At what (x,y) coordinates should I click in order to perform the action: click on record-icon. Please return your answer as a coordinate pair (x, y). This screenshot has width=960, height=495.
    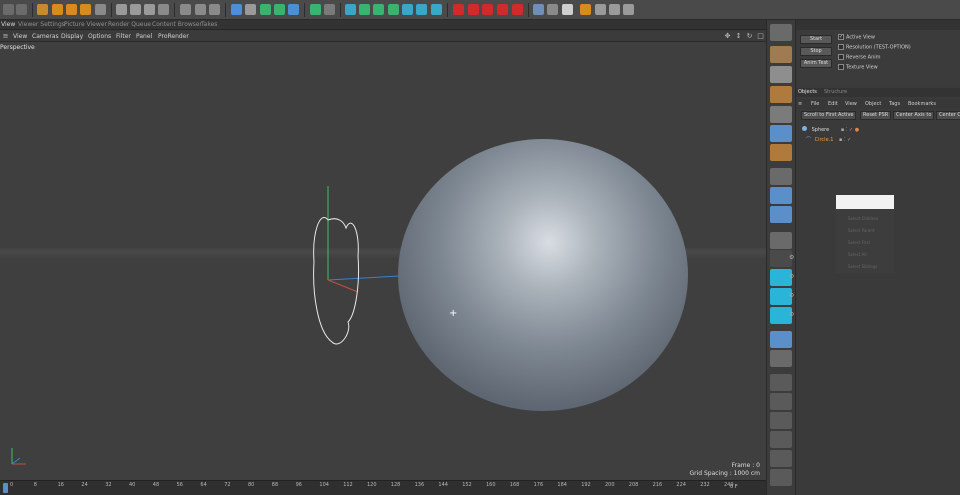
    Looking at the image, I should click on (458, 9).